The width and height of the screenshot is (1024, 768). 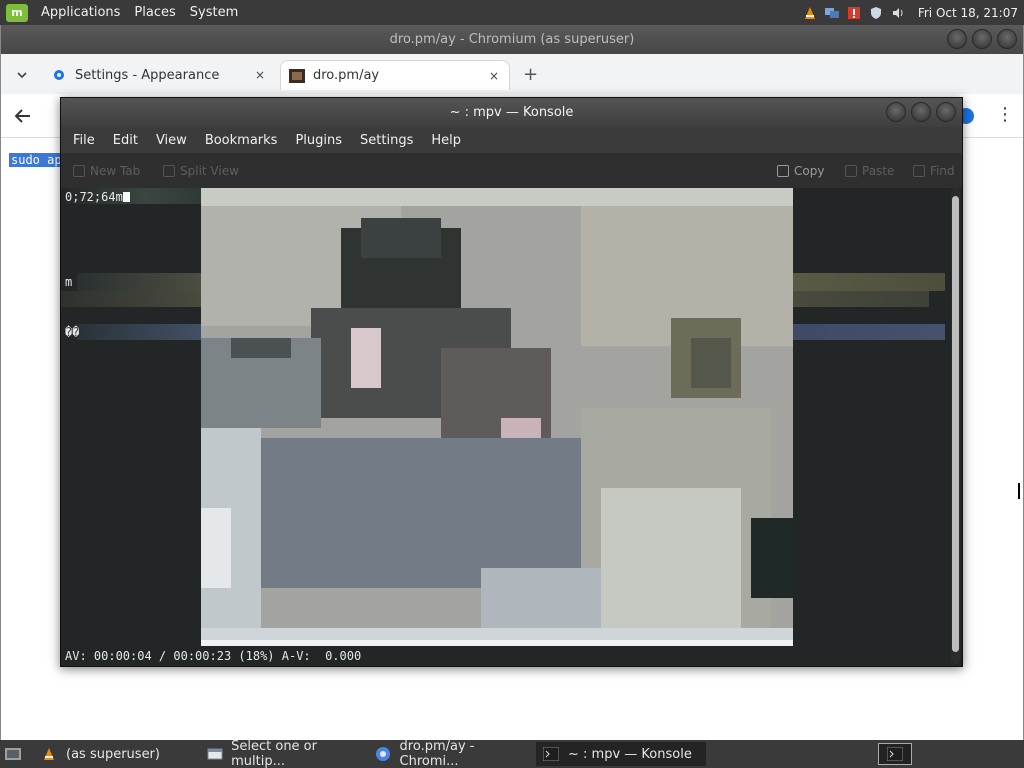 What do you see at coordinates (22, 75) in the screenshot?
I see `tab-search-chevron-icon` at bounding box center [22, 75].